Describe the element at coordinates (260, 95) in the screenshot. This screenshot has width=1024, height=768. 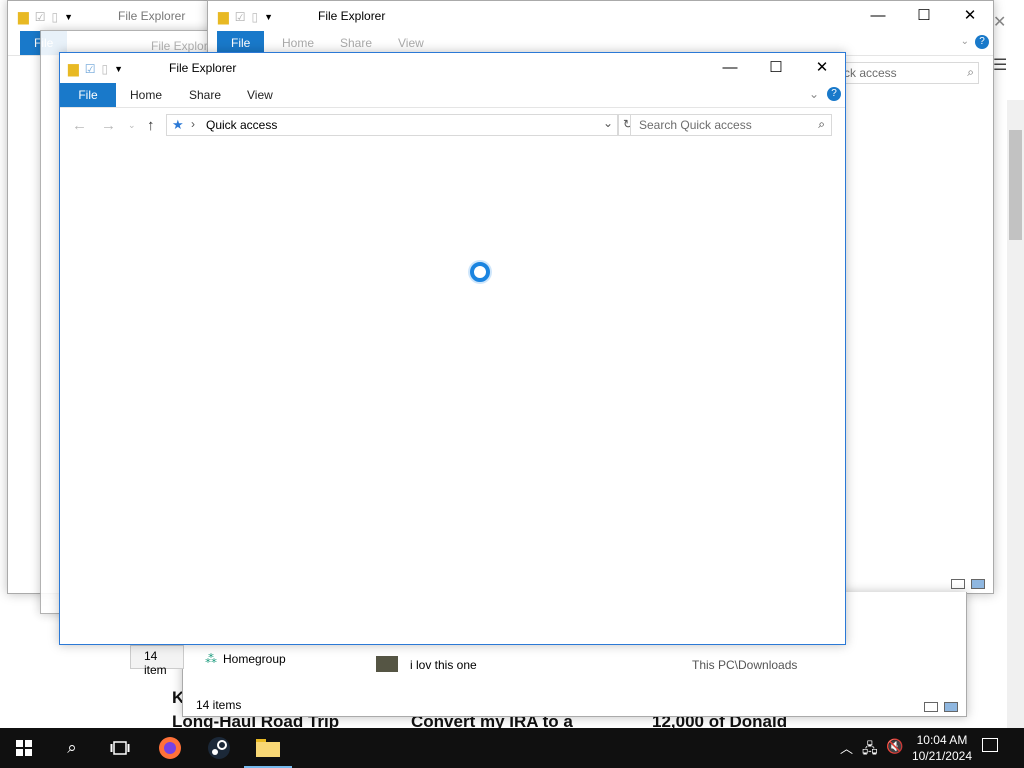
I see `tab-view: View` at that location.